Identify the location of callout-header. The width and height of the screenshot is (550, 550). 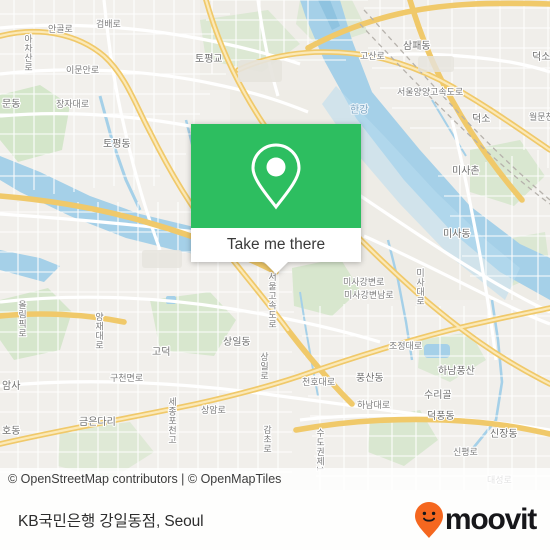
(276, 176).